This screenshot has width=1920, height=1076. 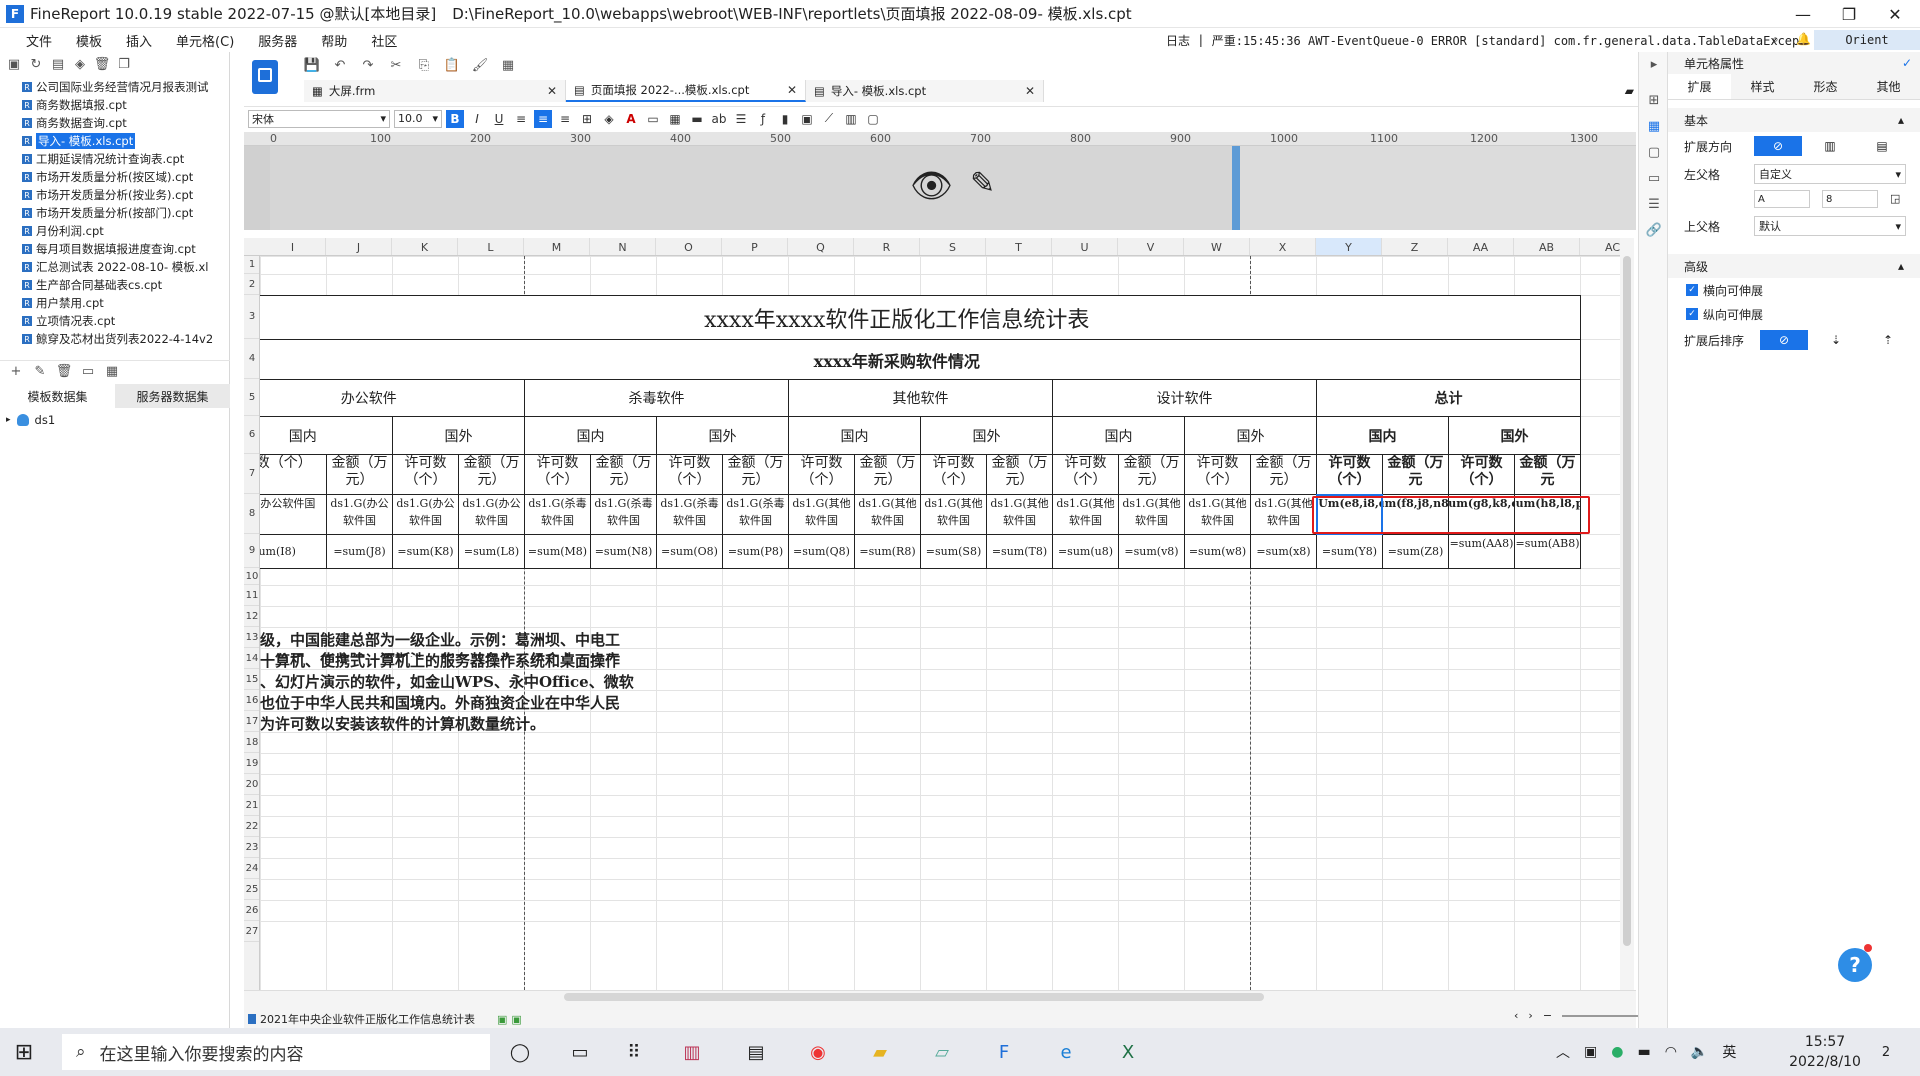 I want to click on tab-server-datasets: 服务器数据集, so click(x=172, y=396).